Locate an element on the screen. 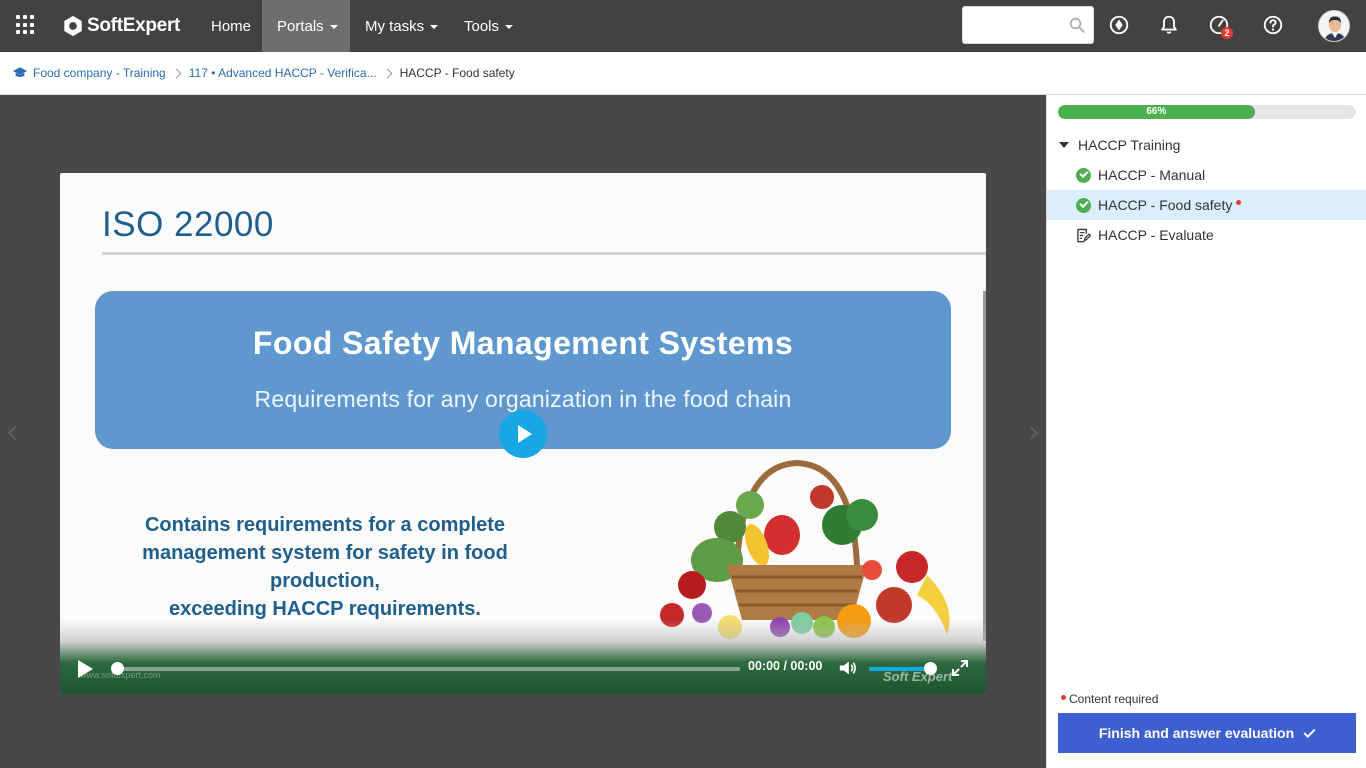  slide-divider is located at coordinates (544, 253).